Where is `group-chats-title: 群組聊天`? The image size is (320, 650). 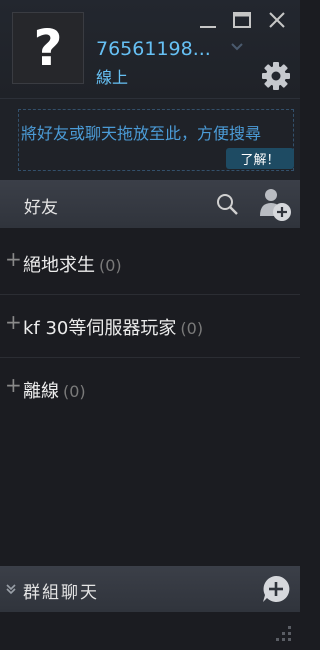 group-chats-title: 群組聊天 is located at coordinates (61, 593).